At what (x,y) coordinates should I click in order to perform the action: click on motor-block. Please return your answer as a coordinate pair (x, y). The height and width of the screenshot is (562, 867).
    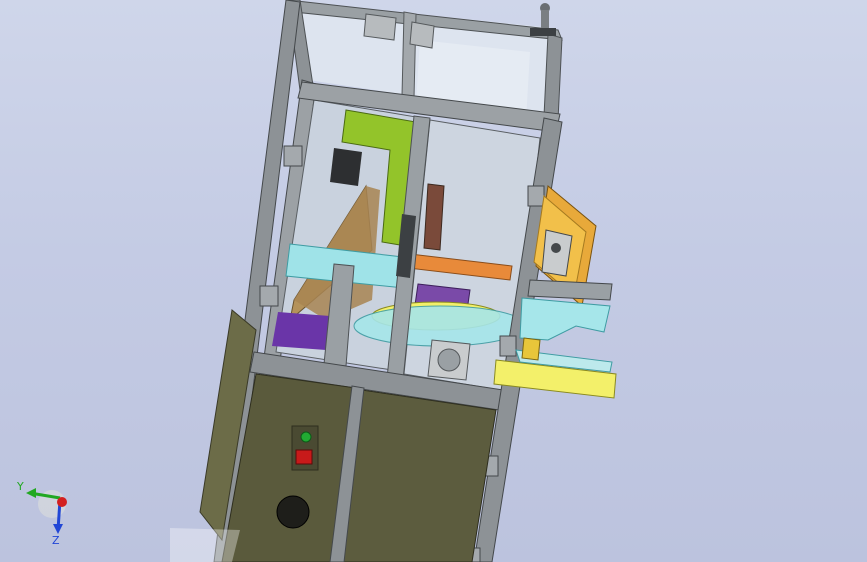
    Looking at the image, I should click on (346, 167).